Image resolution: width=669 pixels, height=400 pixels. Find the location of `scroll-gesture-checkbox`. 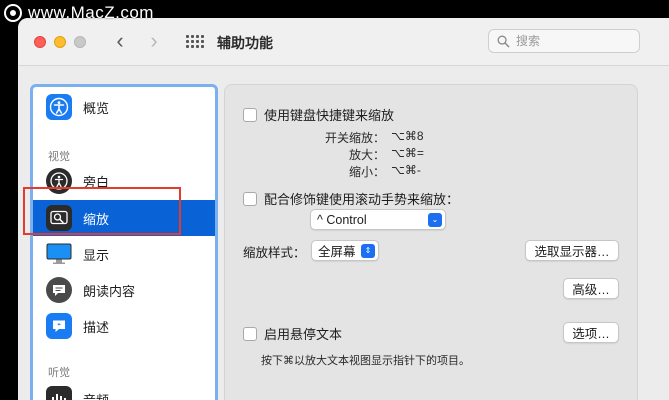

scroll-gesture-checkbox is located at coordinates (250, 198).